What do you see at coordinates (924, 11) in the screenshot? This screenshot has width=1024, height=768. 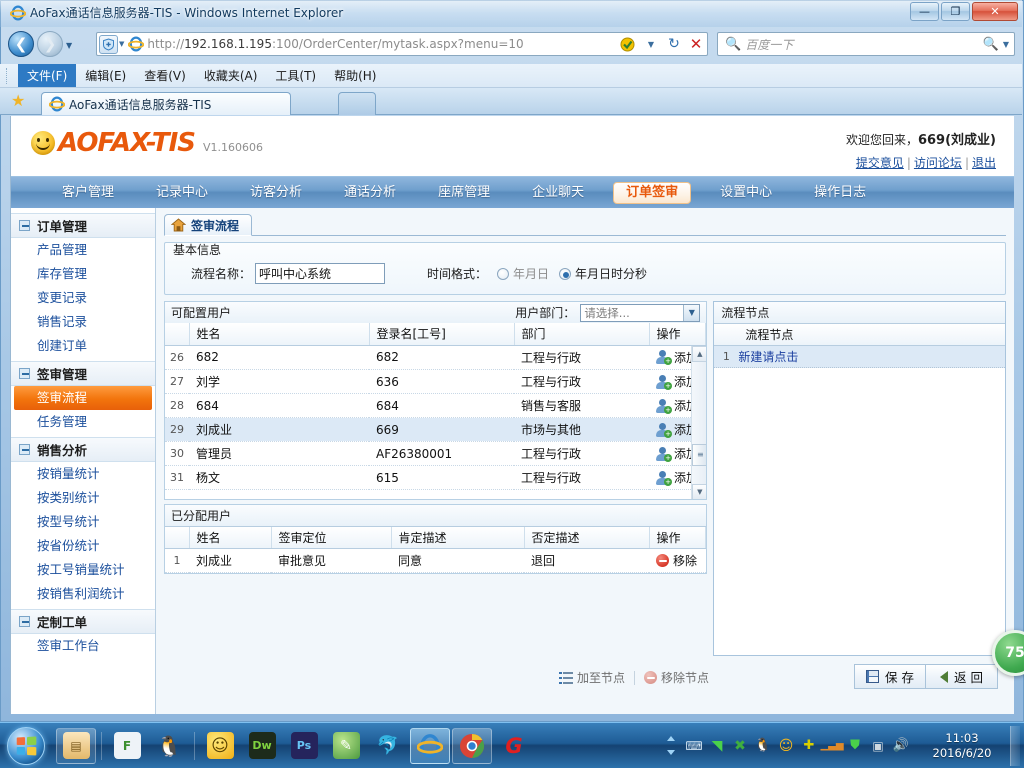 I see `minimize-button: —` at bounding box center [924, 11].